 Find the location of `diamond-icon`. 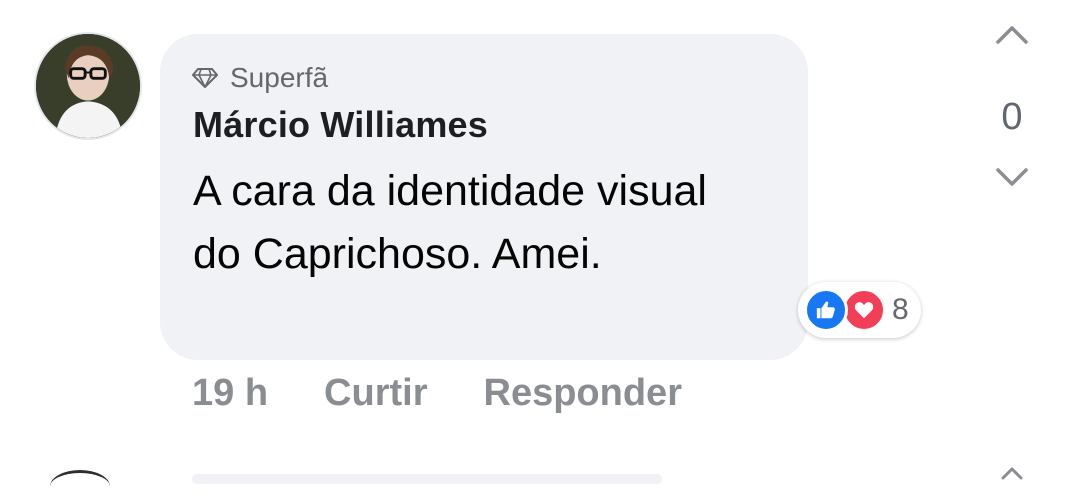

diamond-icon is located at coordinates (205, 78).